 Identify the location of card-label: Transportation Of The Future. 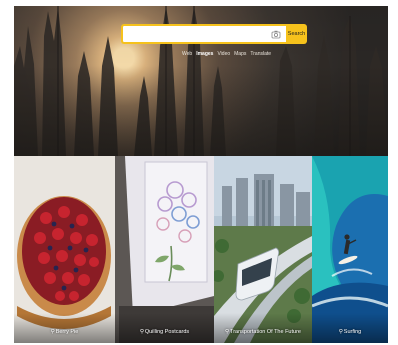
(265, 332).